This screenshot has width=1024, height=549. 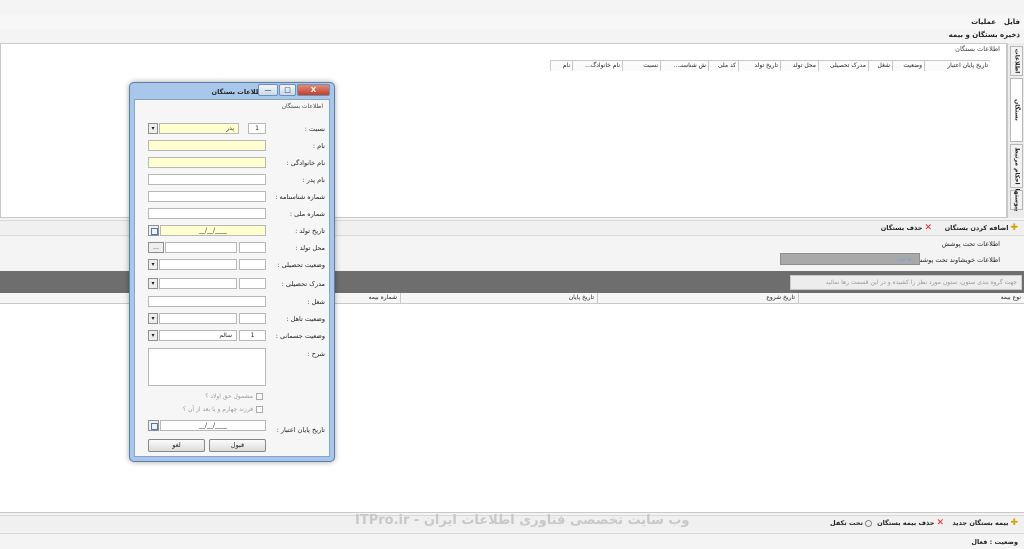 What do you see at coordinates (213, 230) in the screenshot?
I see `birth-date-field: __/__/____` at bounding box center [213, 230].